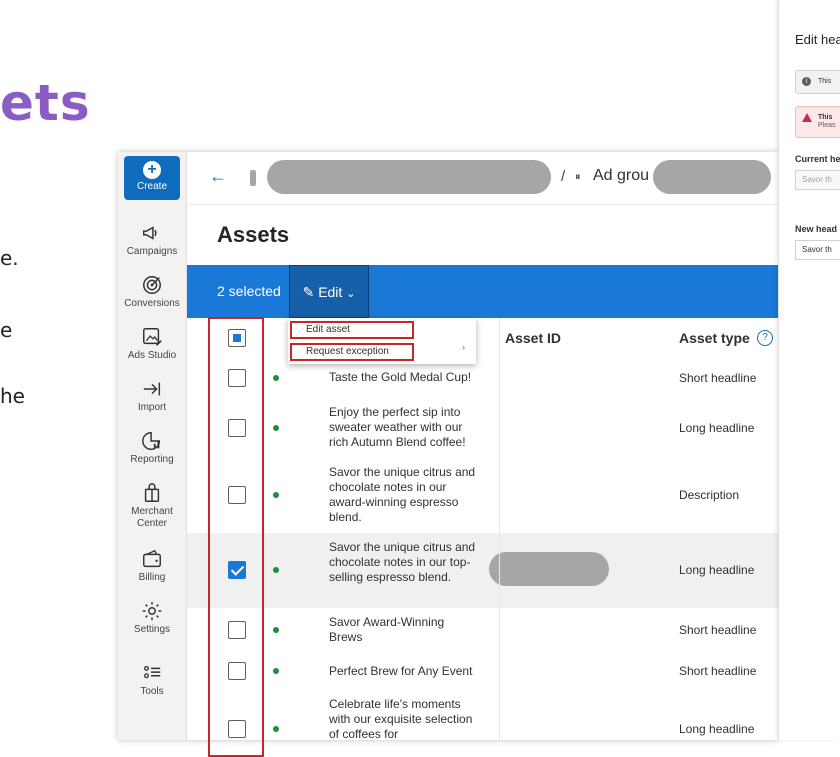 Image resolution: width=840 pixels, height=757 pixels. I want to click on nav-label: Settings, so click(152, 629).